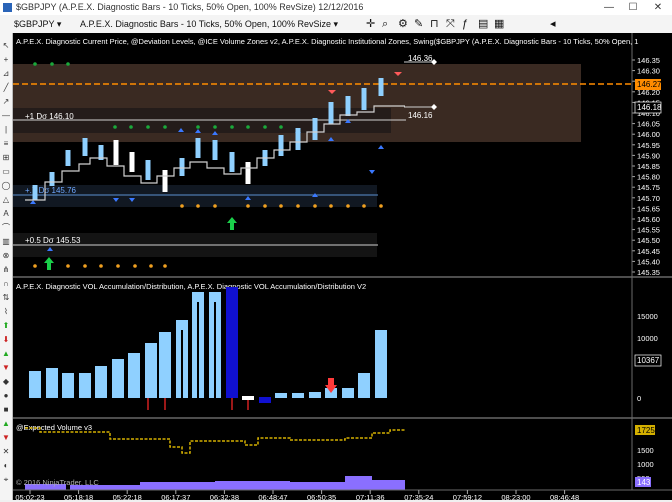  I want to click on horizontal-line-icon: —, so click(6, 116).